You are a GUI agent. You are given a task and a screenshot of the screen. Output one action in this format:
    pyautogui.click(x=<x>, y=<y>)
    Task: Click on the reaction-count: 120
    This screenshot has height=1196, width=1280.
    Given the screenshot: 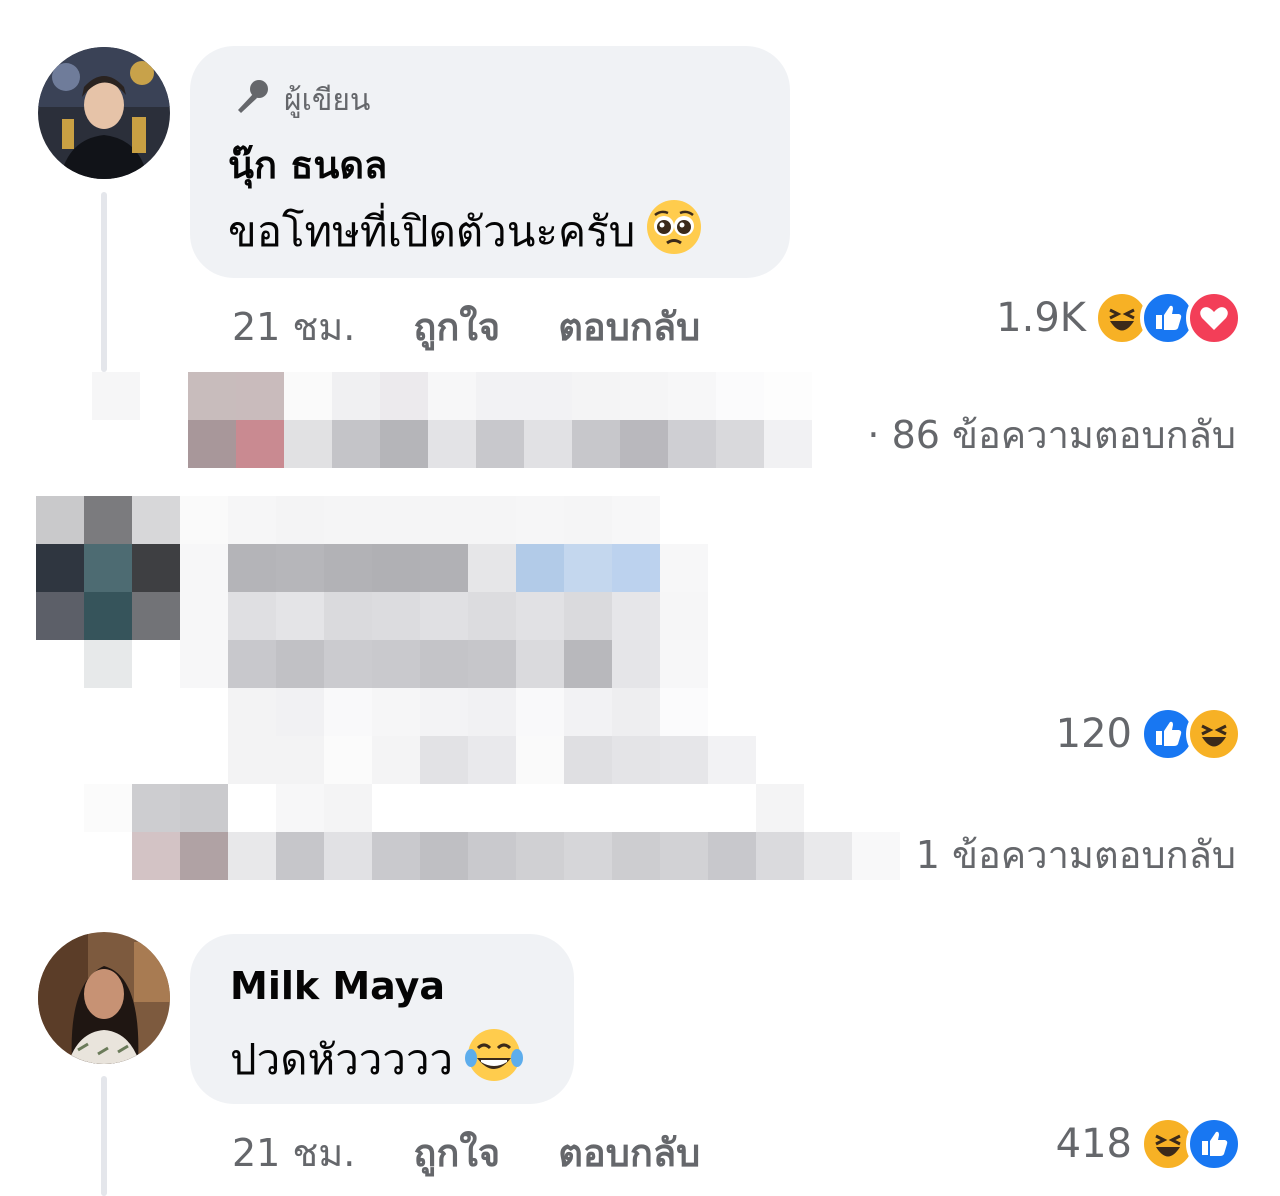 What is the action you would take?
    pyautogui.click(x=1093, y=734)
    